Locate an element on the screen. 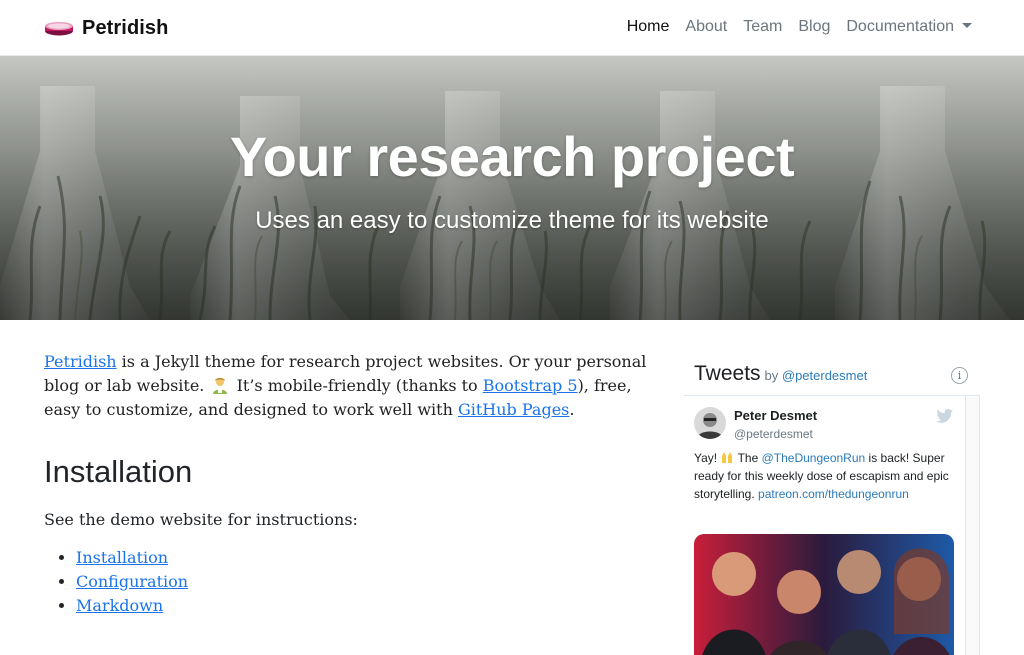 Image resolution: width=1024 pixels, height=655 pixels. nav-team: Team is located at coordinates (762, 27).